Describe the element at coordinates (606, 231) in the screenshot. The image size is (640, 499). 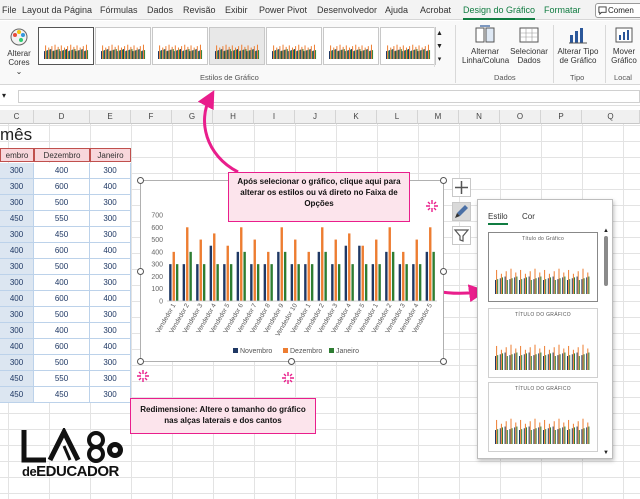
I see `scroll-up-icon: ▲` at that location.